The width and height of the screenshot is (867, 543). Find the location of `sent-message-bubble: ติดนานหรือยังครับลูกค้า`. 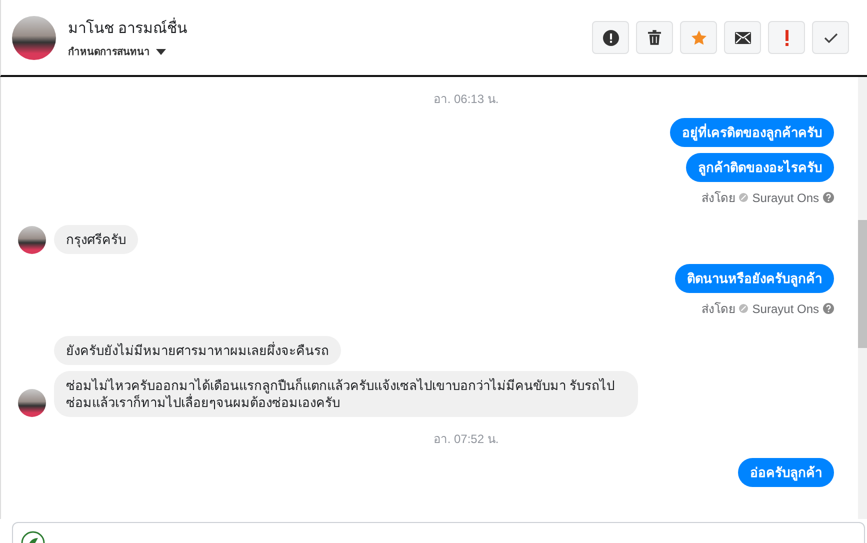

sent-message-bubble: ติดนานหรือยังครับลูกค้า is located at coordinates (754, 278).